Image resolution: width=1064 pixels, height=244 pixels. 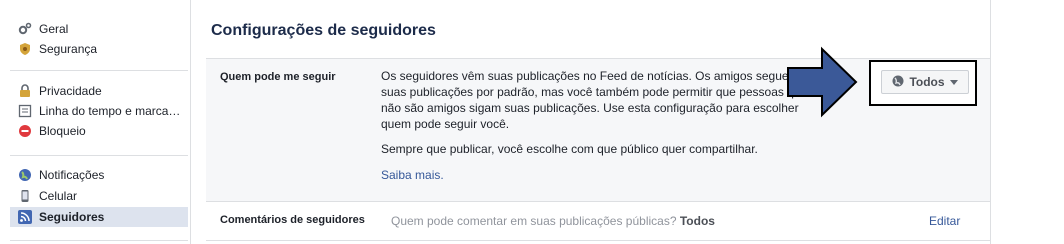 What do you see at coordinates (68, 49) in the screenshot?
I see `sidebar-item-label: Segurança` at bounding box center [68, 49].